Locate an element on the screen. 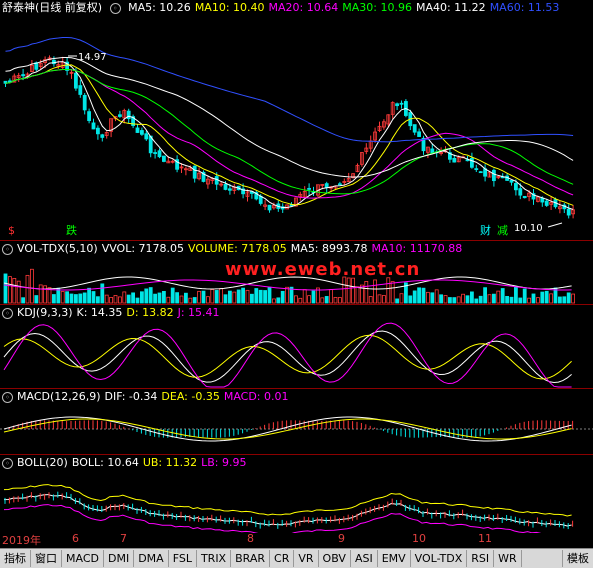 The height and width of the screenshot is (568, 593). ma-label-0: MA5: 10.26 is located at coordinates (159, 7).